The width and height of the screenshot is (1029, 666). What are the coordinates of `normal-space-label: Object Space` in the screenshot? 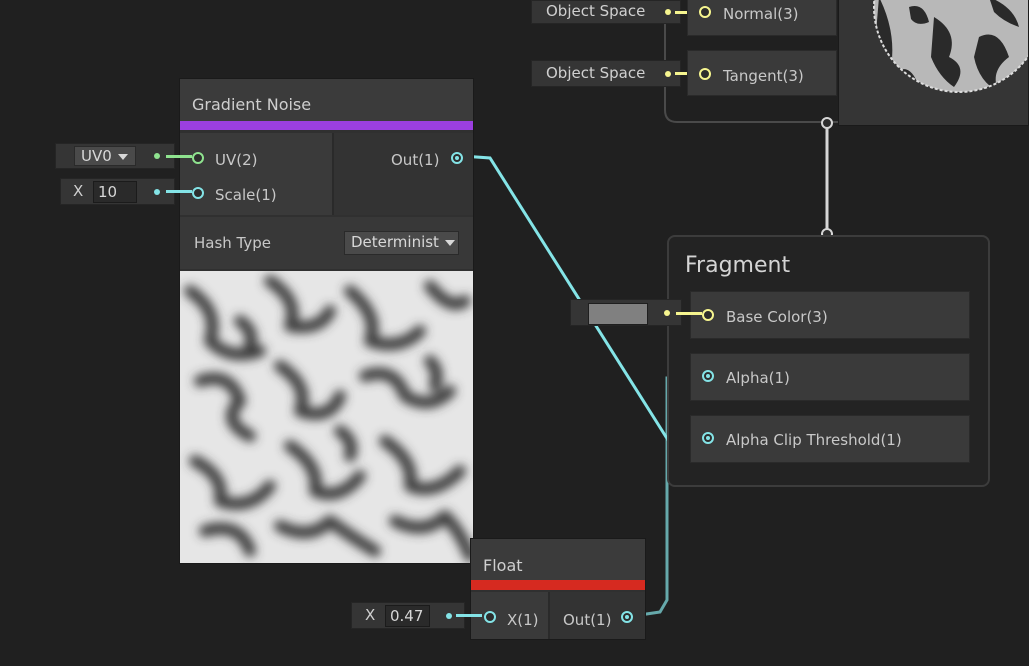 It's located at (596, 11).